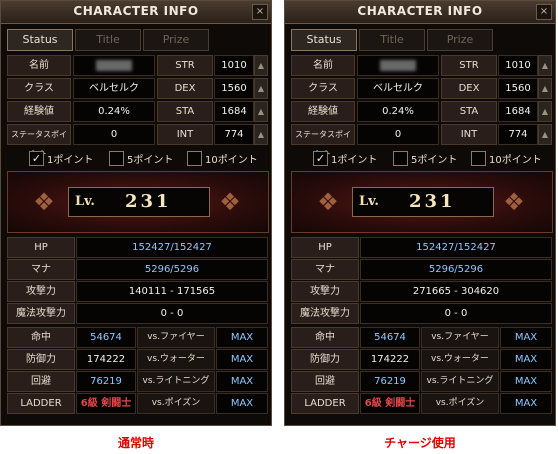 This screenshot has height=454, width=558. Describe the element at coordinates (176, 337) in the screenshot. I see `vs-fire-label: vs.ファイヤー` at that location.